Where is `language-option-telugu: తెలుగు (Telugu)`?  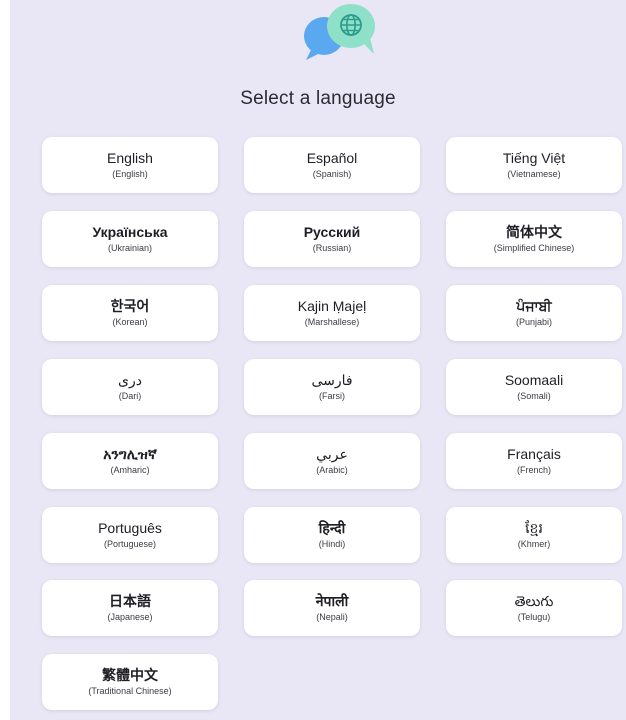
language-option-telugu: తెలుగు (Telugu) is located at coordinates (534, 608).